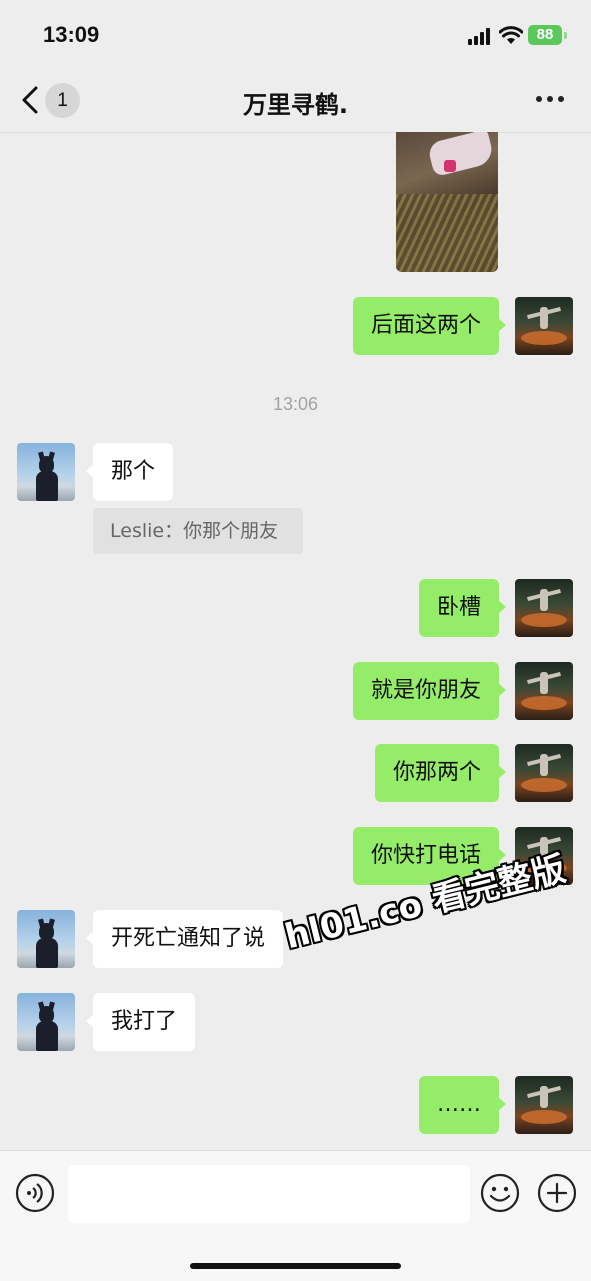  I want to click on status-bar: 13:09 88, so click(295, 35).